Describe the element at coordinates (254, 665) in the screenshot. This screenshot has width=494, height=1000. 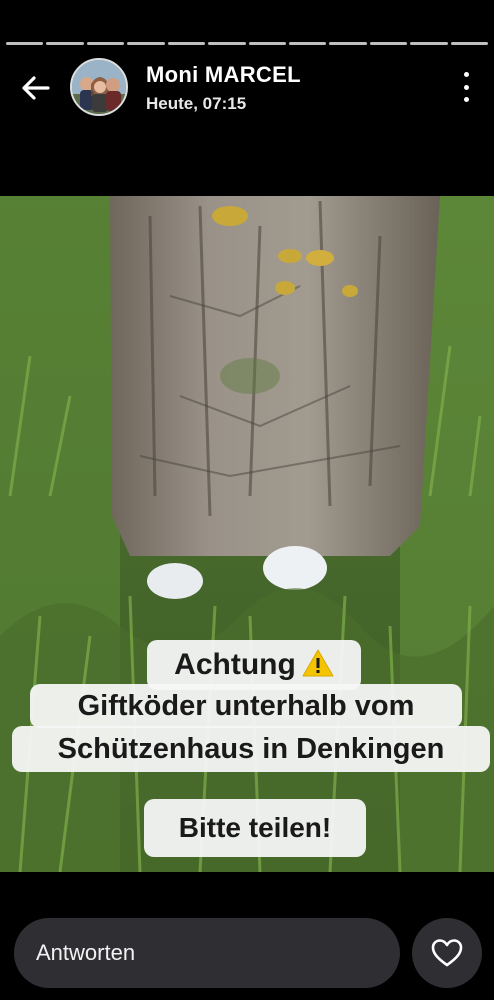
I see `caption-line-1: Achtung` at that location.